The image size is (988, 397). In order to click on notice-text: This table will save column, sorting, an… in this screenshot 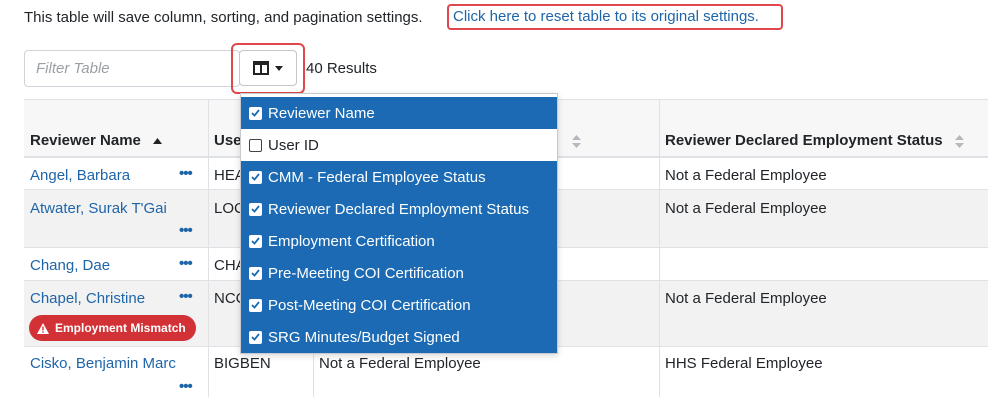, I will do `click(223, 17)`.